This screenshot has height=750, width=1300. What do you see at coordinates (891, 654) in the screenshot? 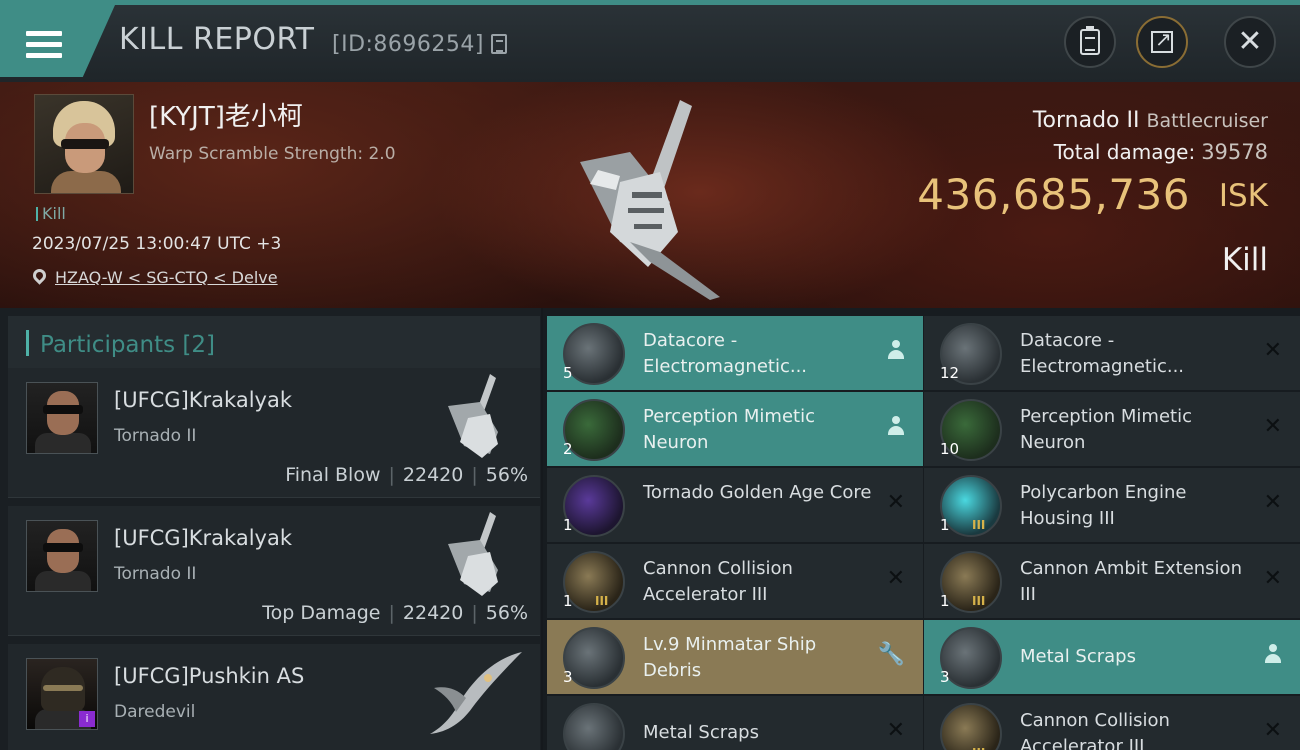
I see `wrench-icon: 🔧` at bounding box center [891, 654].